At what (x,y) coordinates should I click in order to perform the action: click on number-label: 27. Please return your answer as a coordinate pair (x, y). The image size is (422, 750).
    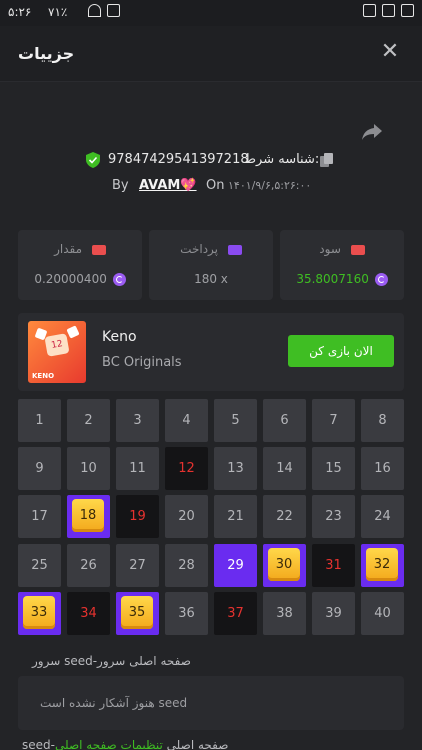
    Looking at the image, I should click on (137, 565).